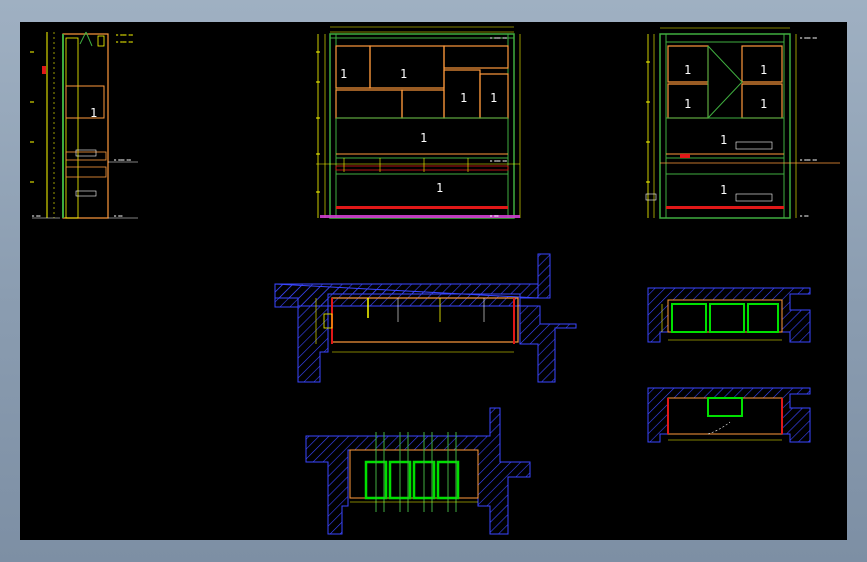  What do you see at coordinates (425, 318) in the screenshot?
I see `plan-section-main` at bounding box center [425, 318].